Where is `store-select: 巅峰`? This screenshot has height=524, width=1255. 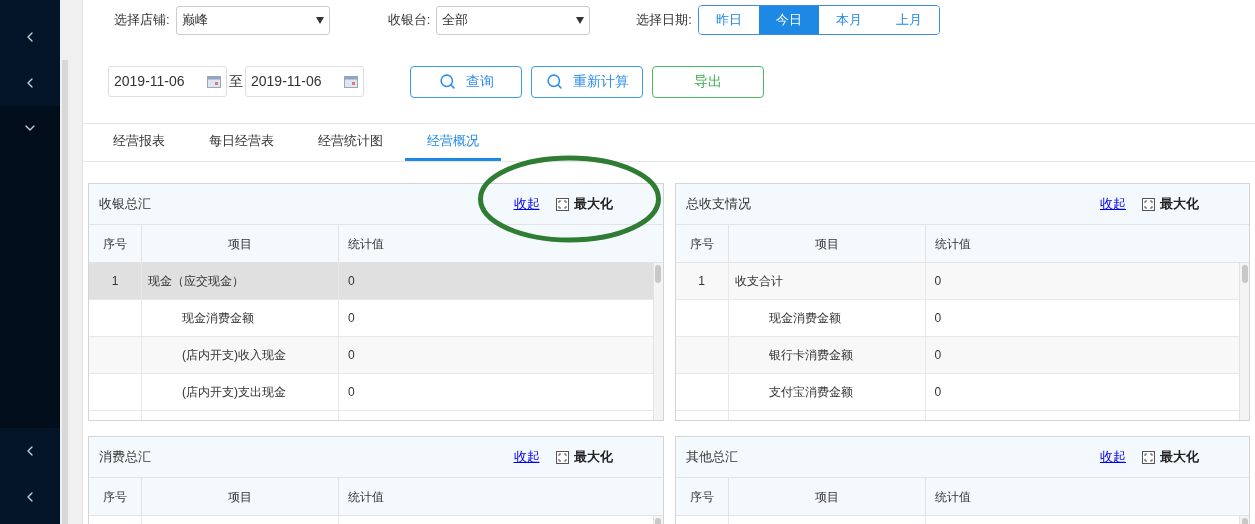
store-select: 巅峰 is located at coordinates (252, 20).